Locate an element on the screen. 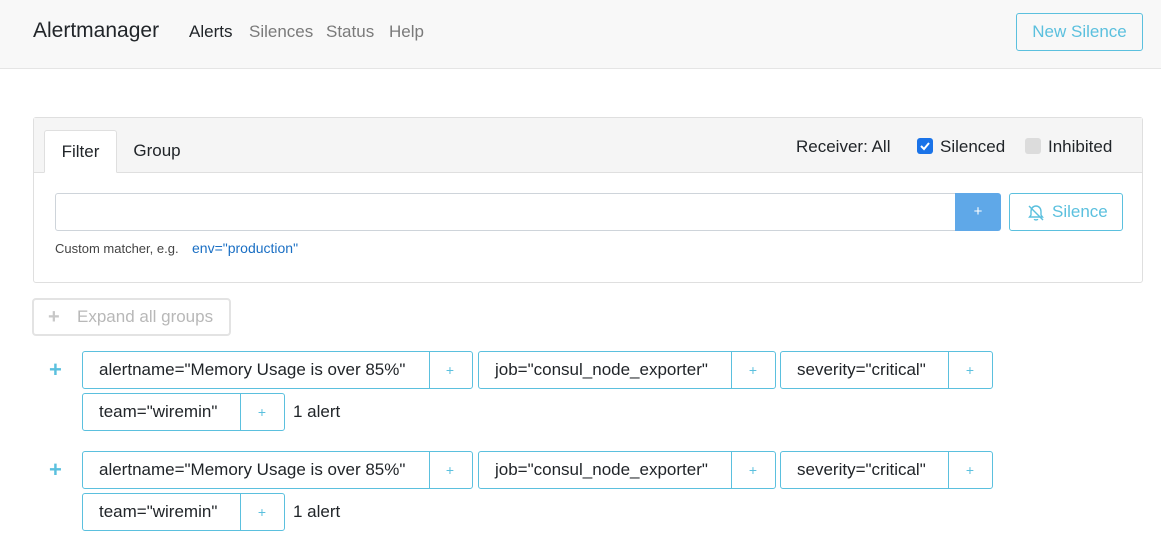  receiver-selector: Receiver: All is located at coordinates (843, 147).